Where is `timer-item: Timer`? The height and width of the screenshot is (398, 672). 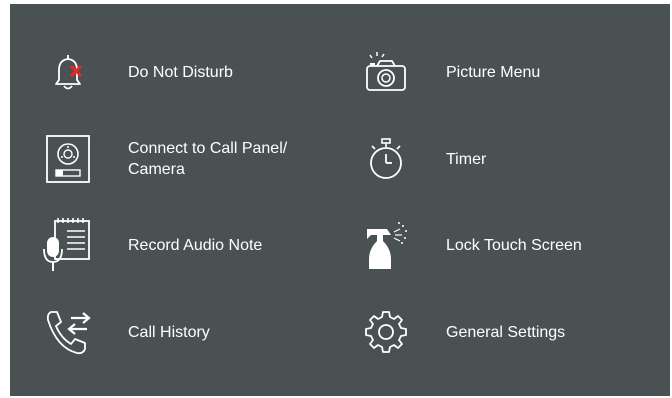 timer-item: Timer is located at coordinates (421, 159).